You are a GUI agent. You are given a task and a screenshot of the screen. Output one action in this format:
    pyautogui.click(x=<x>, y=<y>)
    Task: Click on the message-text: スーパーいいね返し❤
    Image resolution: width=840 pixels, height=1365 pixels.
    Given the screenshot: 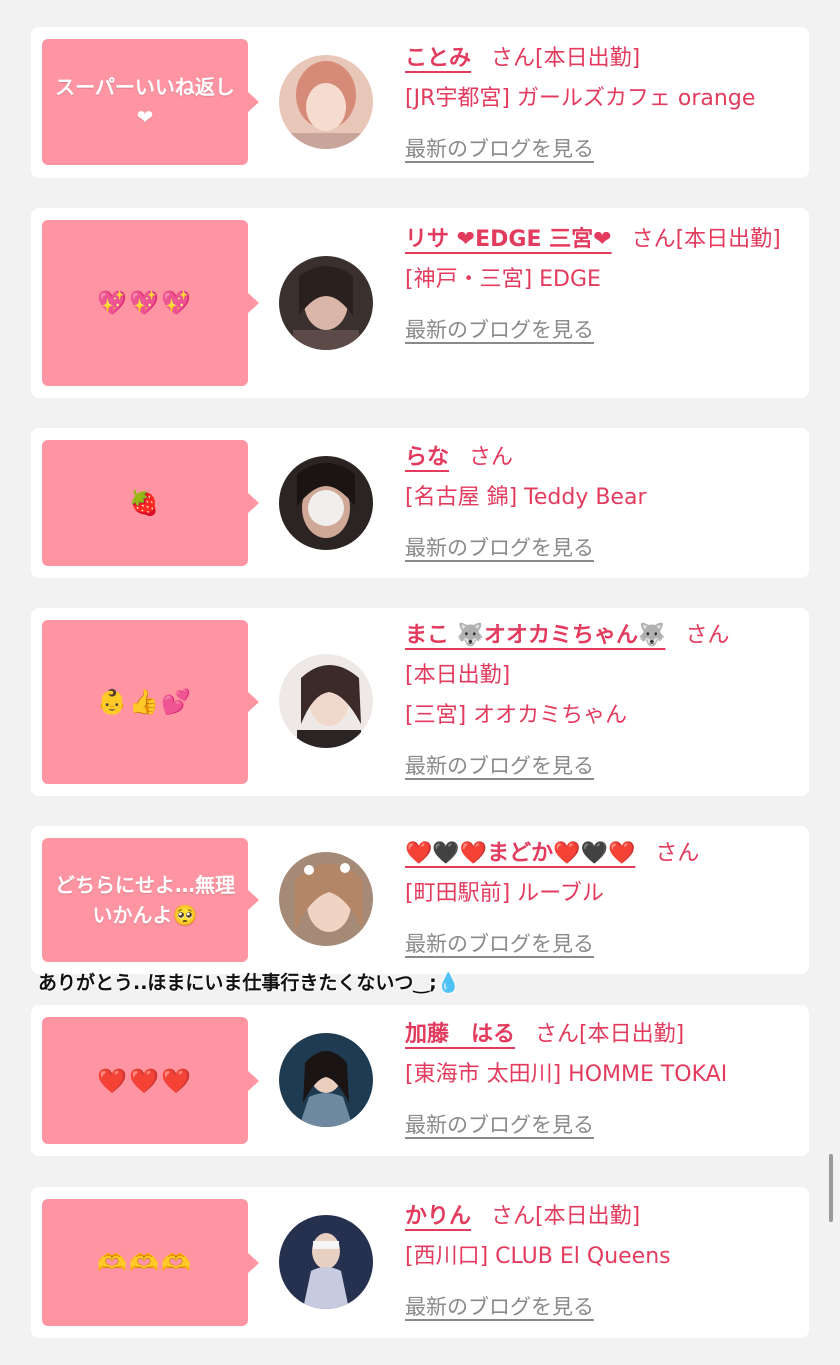 What is the action you would take?
    pyautogui.click(x=145, y=102)
    